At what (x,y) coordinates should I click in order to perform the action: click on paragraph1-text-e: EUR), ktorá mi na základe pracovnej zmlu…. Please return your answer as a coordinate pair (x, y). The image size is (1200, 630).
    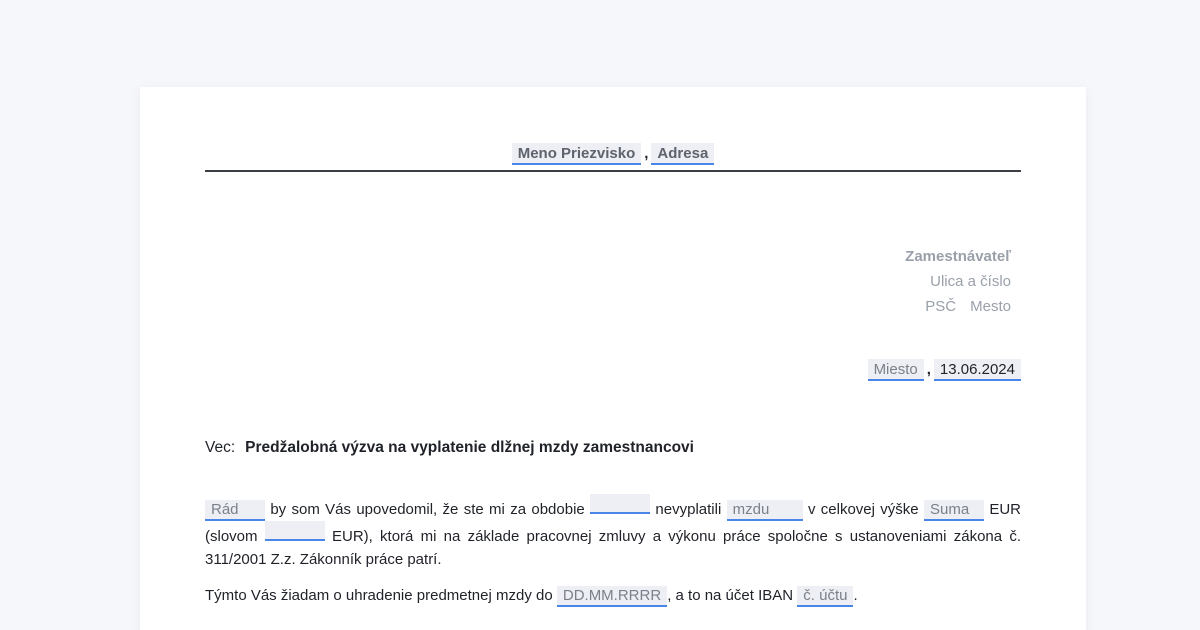
    Looking at the image, I should click on (613, 548).